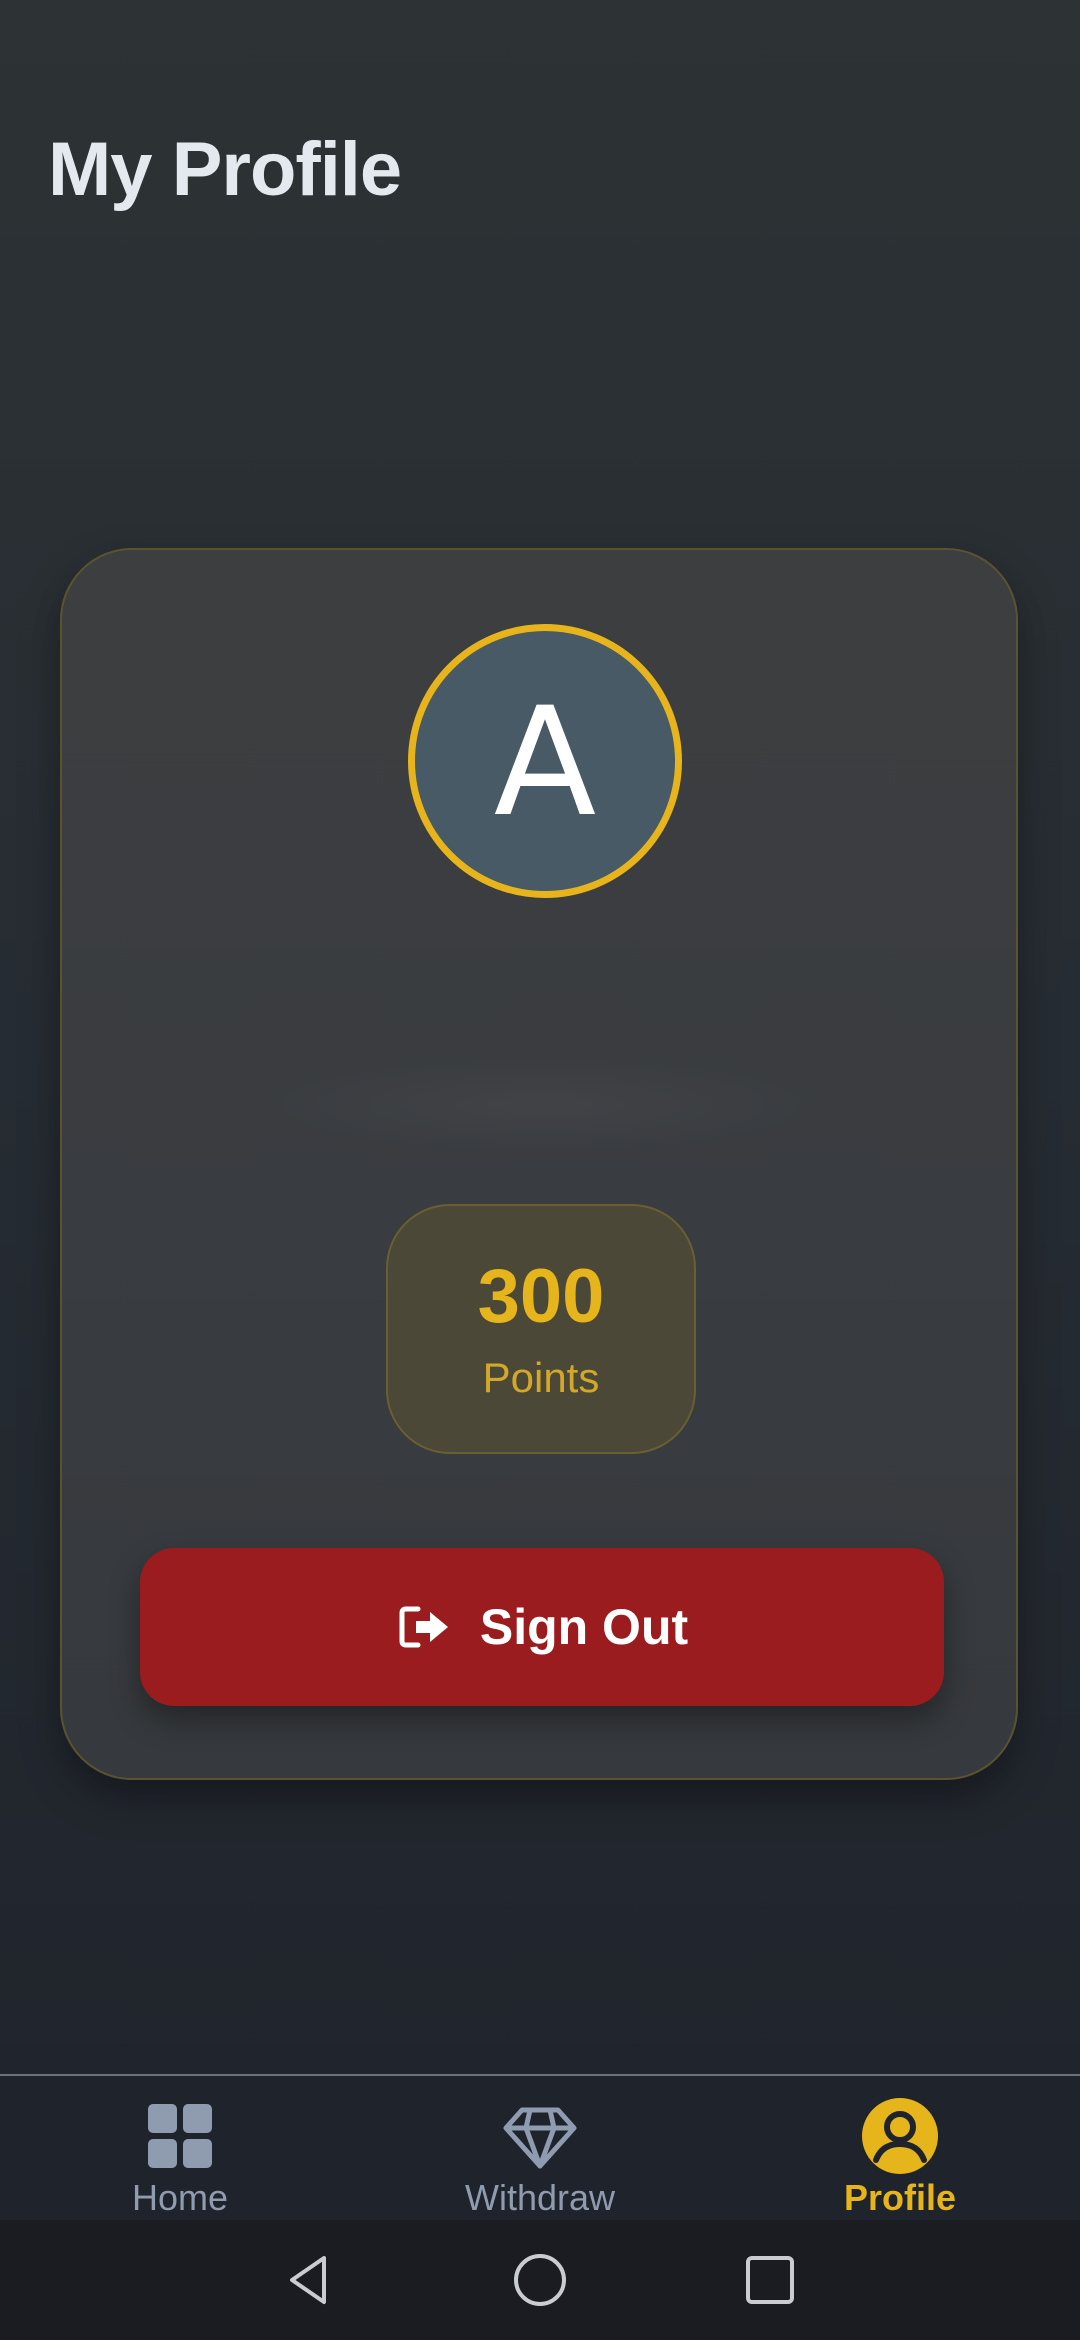  Describe the element at coordinates (542, 1105) in the screenshot. I see `name-placeholder` at that location.